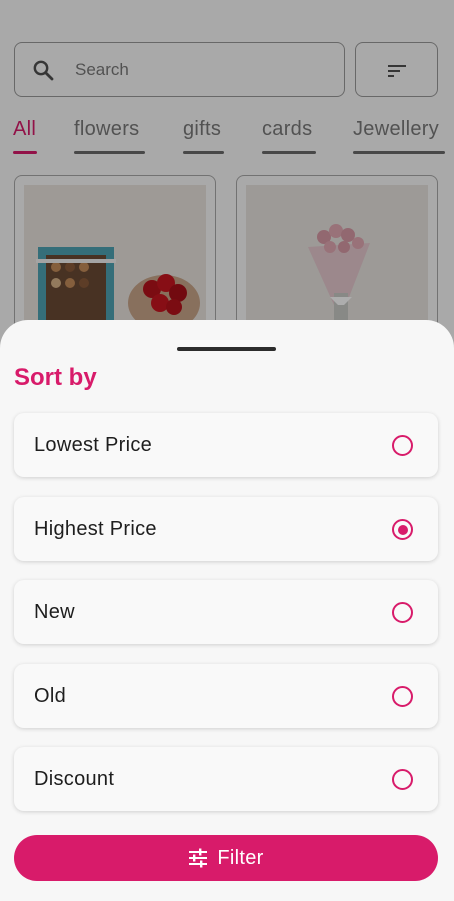 The width and height of the screenshot is (454, 901). Describe the element at coordinates (93, 445) in the screenshot. I see `sort-option-label: Lowest Price` at that location.